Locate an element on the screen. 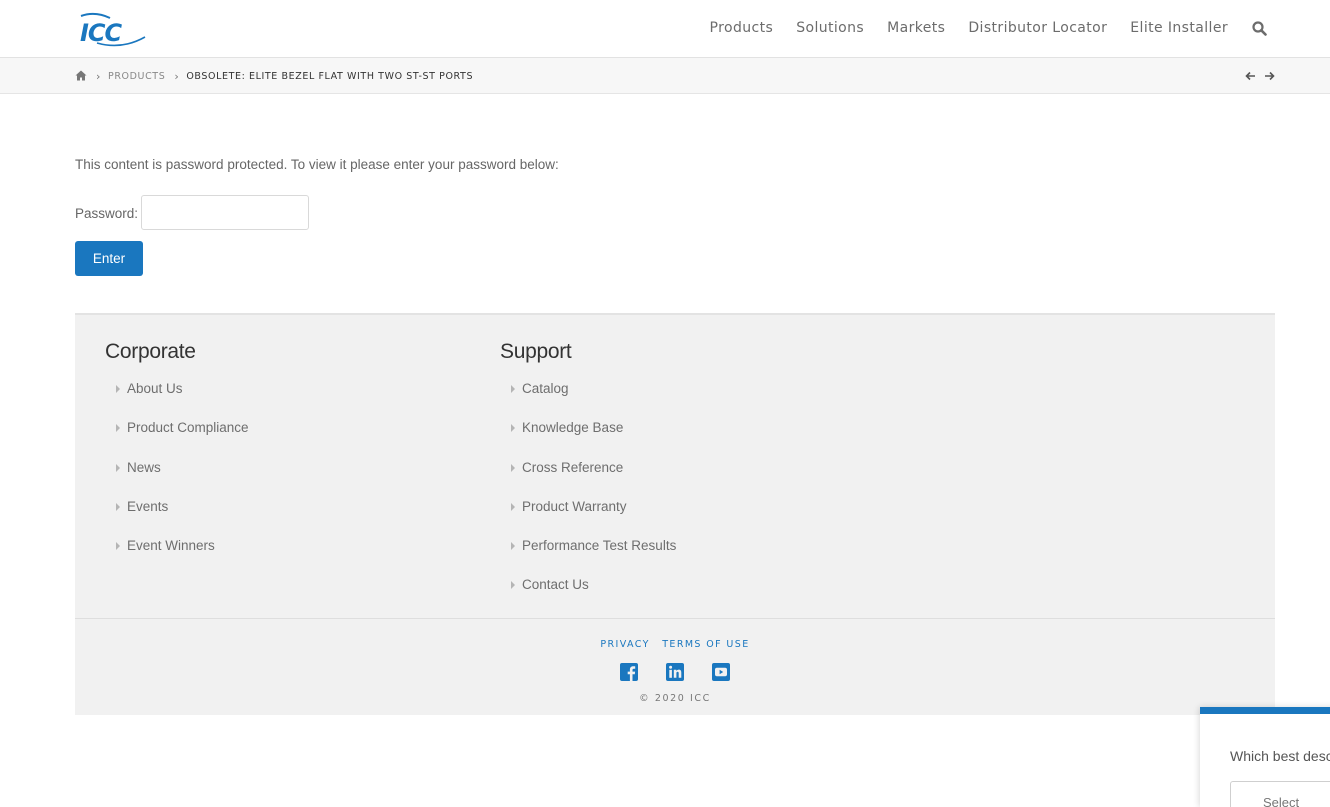 The image size is (1330, 807). footer-link-label: Product Compliance is located at coordinates (188, 428).